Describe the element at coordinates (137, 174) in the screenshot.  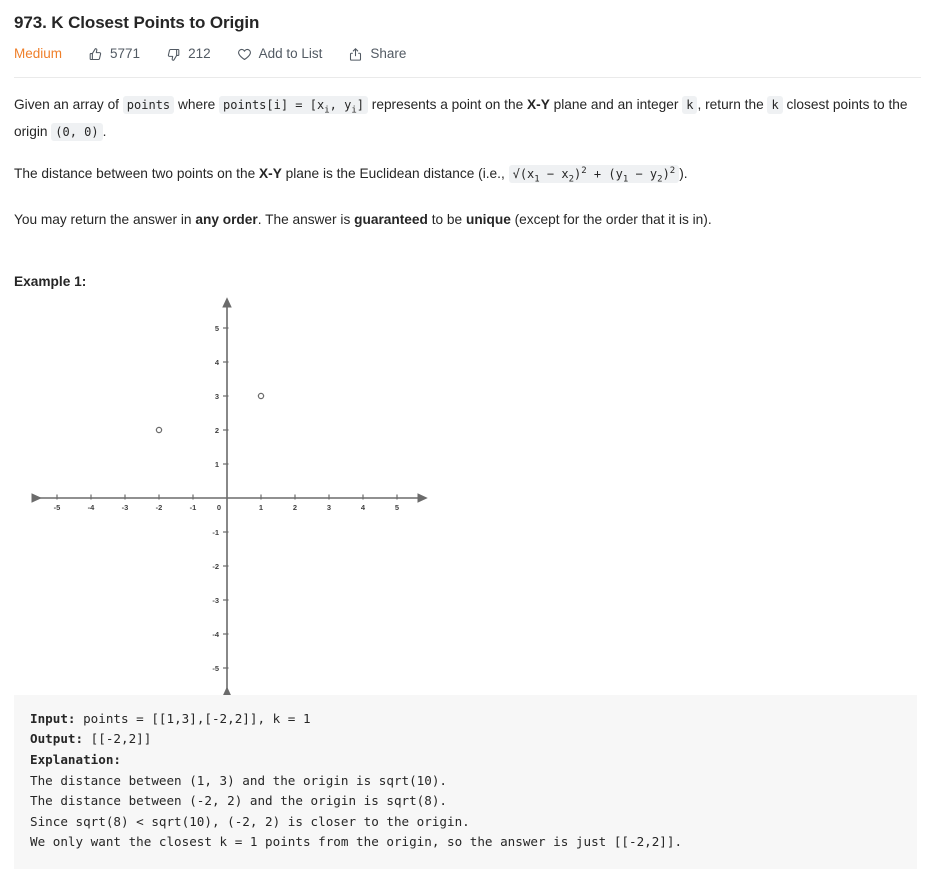
I see `desc-text: The distance between two points on the` at that location.